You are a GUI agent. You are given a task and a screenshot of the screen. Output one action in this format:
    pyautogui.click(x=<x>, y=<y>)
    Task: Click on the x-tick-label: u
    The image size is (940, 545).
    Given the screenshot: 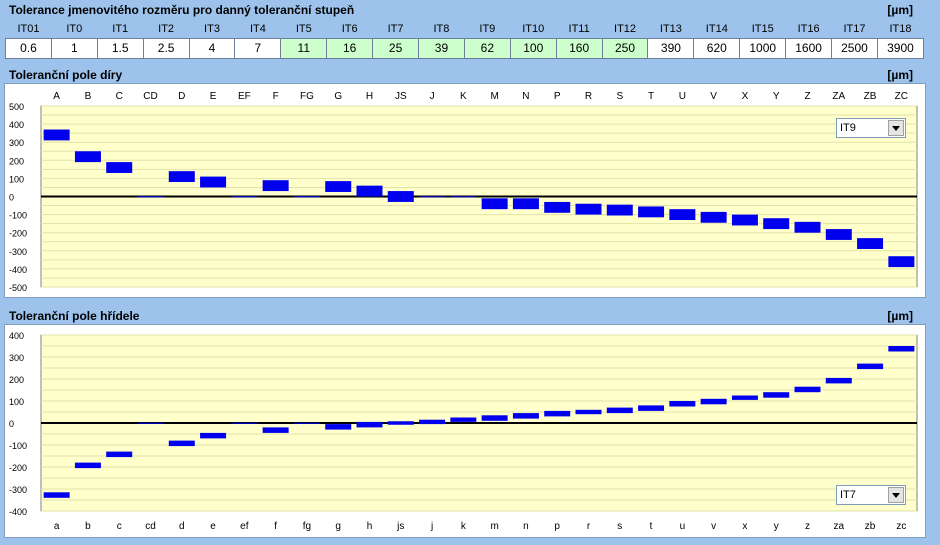 What is the action you would take?
    pyautogui.click(x=683, y=526)
    